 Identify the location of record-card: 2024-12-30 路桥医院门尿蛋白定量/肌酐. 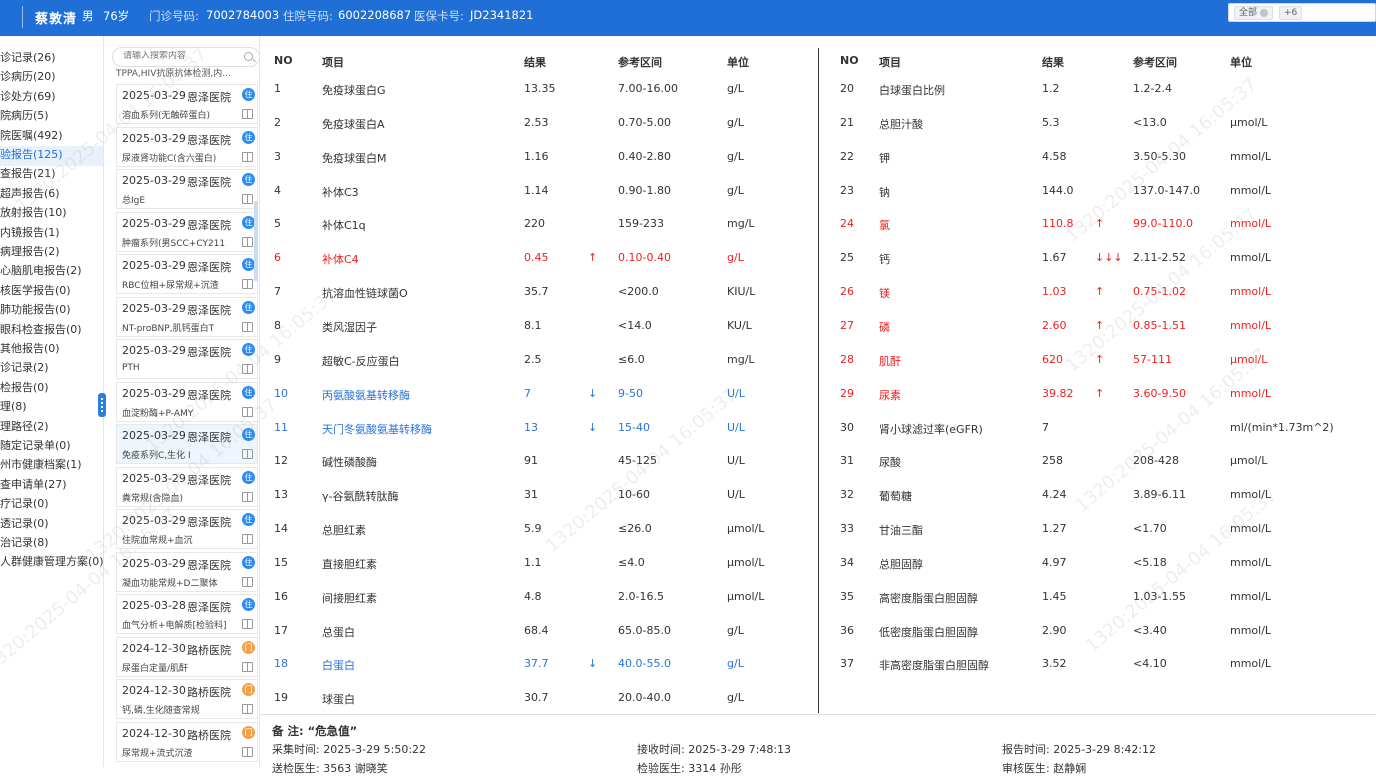
(187, 656).